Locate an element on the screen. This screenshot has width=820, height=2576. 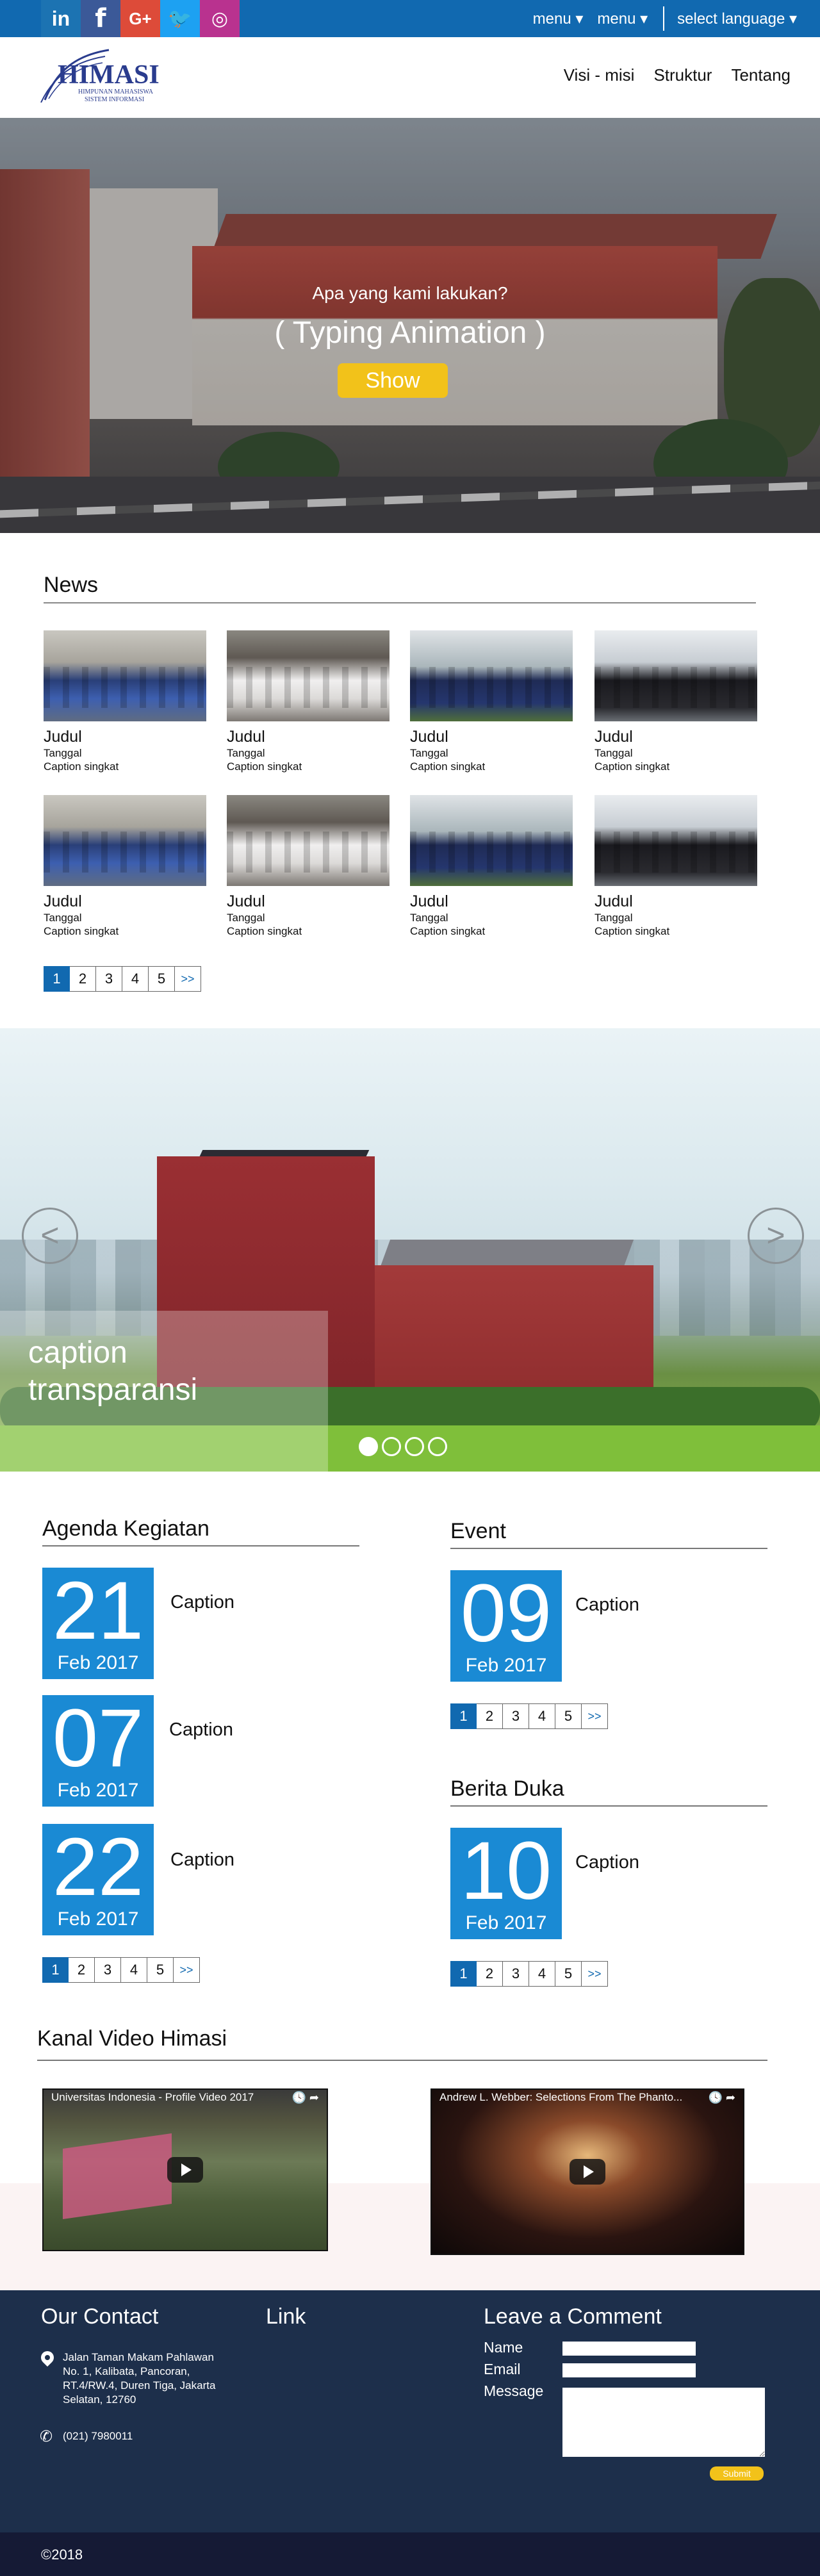
date-box: 07 Feb 2017 is located at coordinates (98, 1751).